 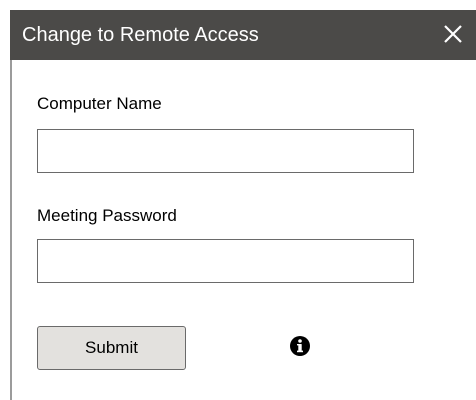 I want to click on info-icon, so click(x=300, y=346).